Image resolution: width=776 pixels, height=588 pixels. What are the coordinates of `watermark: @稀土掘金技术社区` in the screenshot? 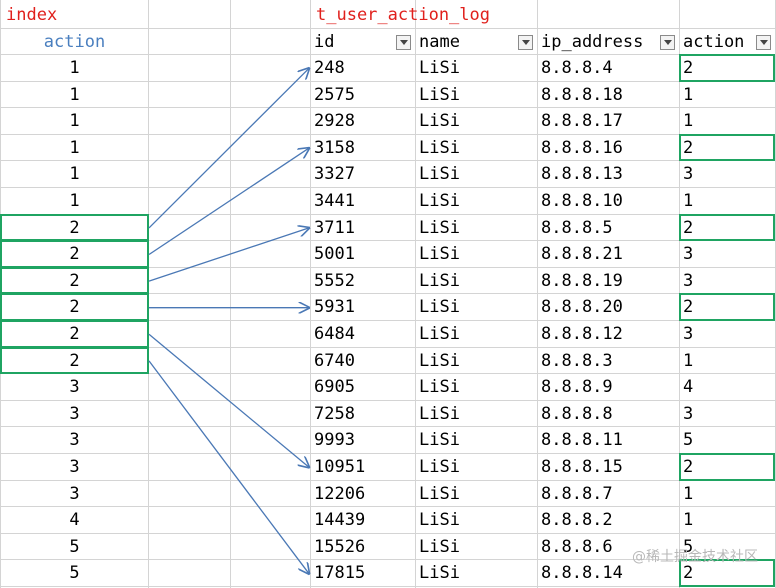 It's located at (695, 557).